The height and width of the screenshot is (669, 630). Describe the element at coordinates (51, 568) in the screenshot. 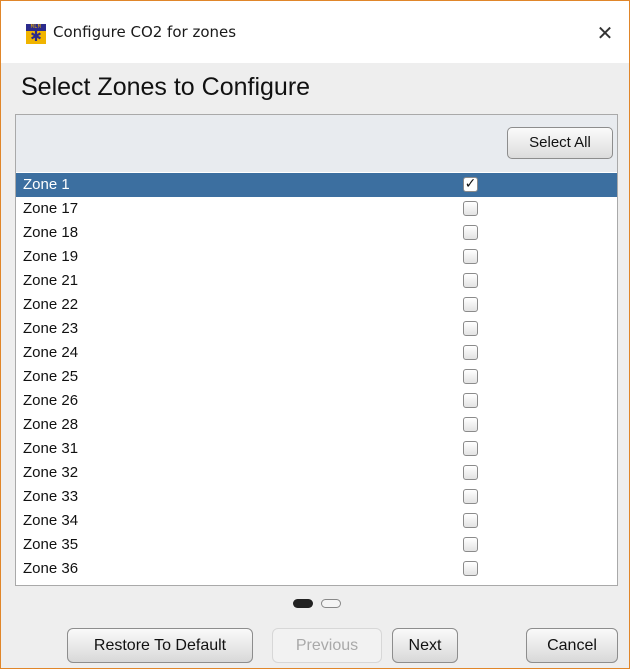

I see `zone-label: Zone 36` at that location.